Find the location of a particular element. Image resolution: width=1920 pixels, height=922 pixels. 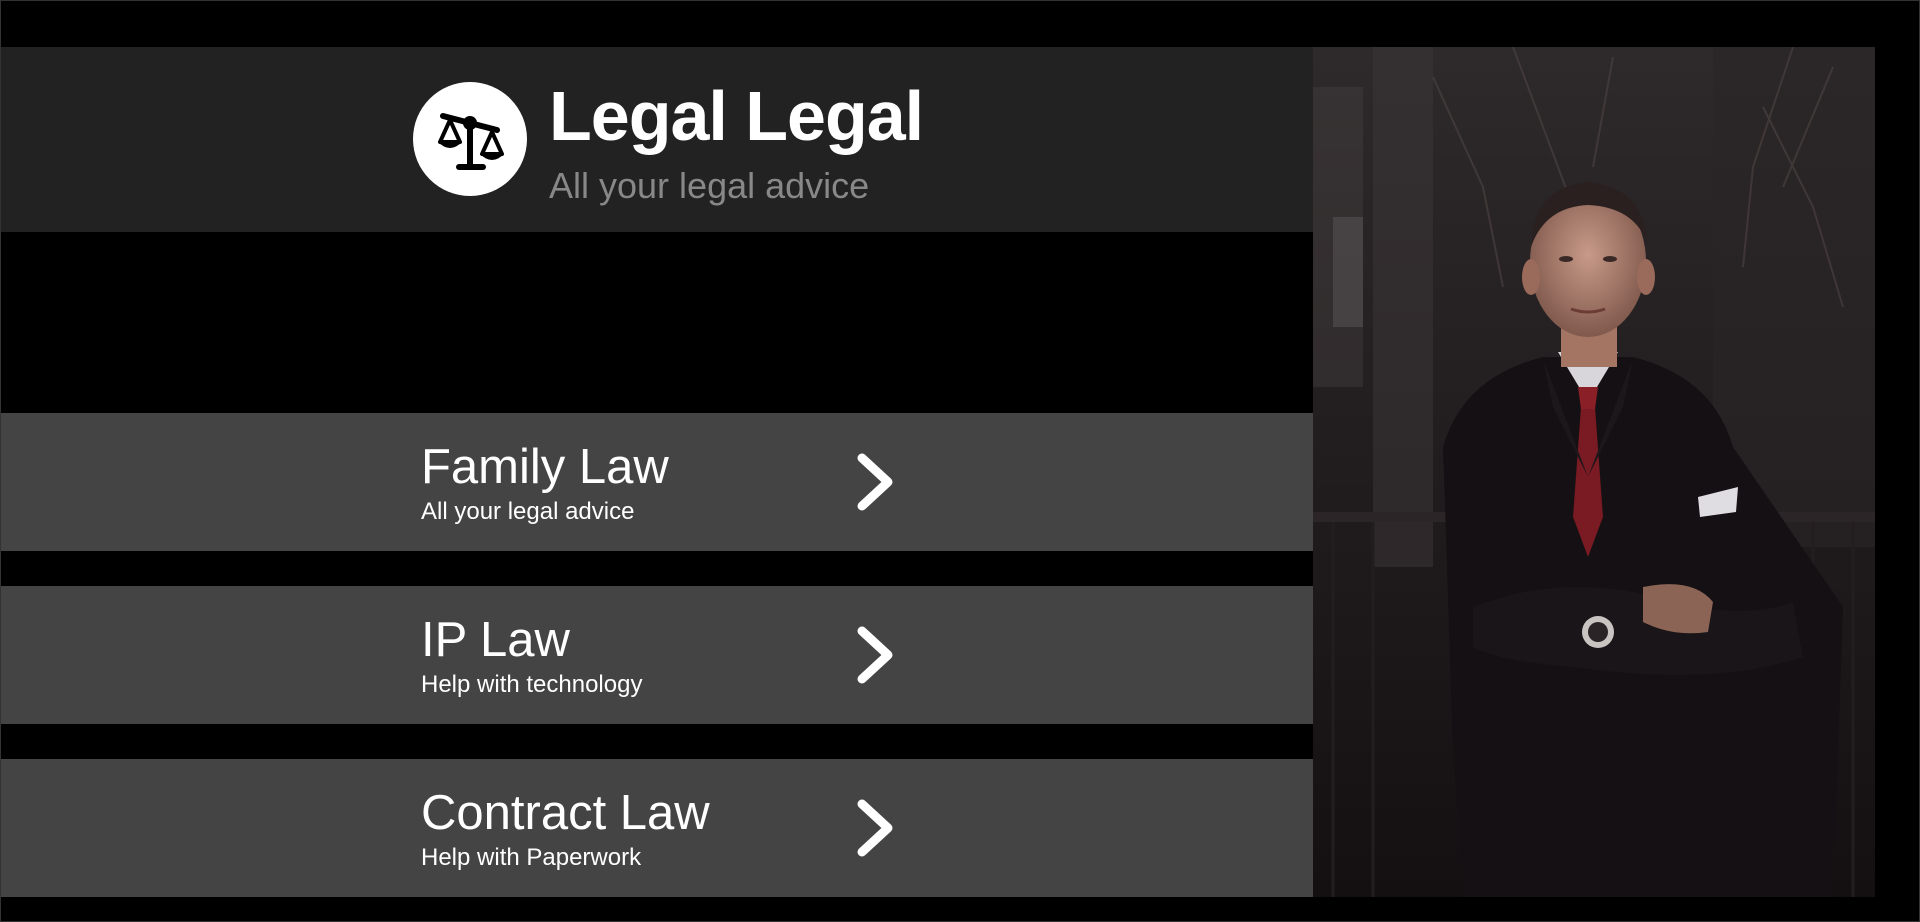

service-title: IP Law is located at coordinates (495, 640).